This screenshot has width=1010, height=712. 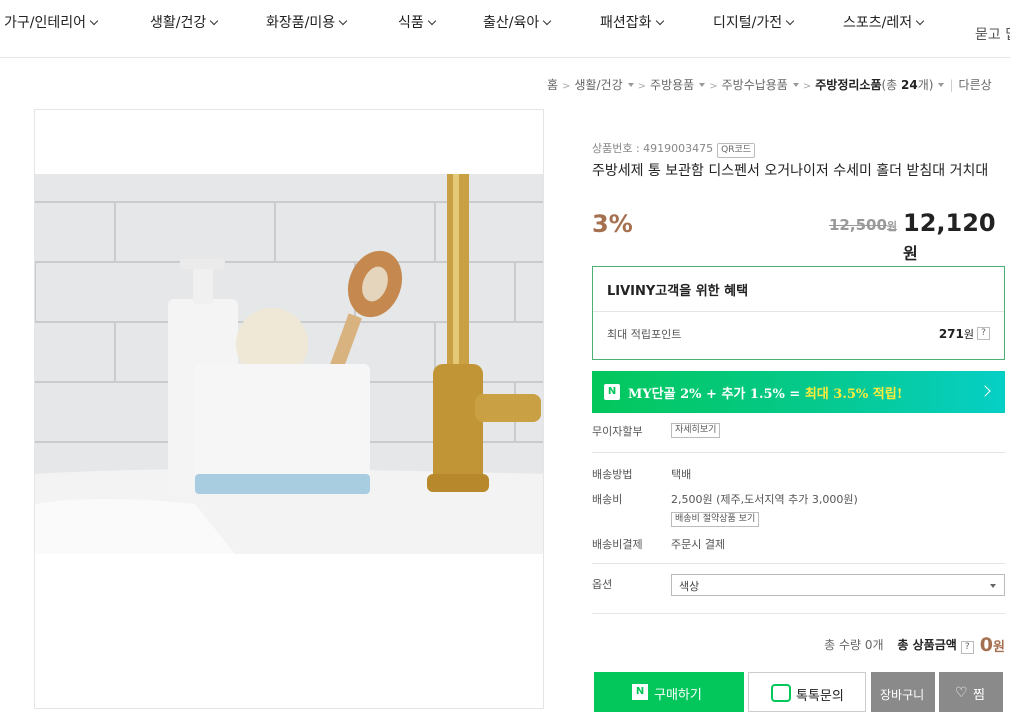 I want to click on breadcrumb-home: 홈, so click(x=552, y=85).